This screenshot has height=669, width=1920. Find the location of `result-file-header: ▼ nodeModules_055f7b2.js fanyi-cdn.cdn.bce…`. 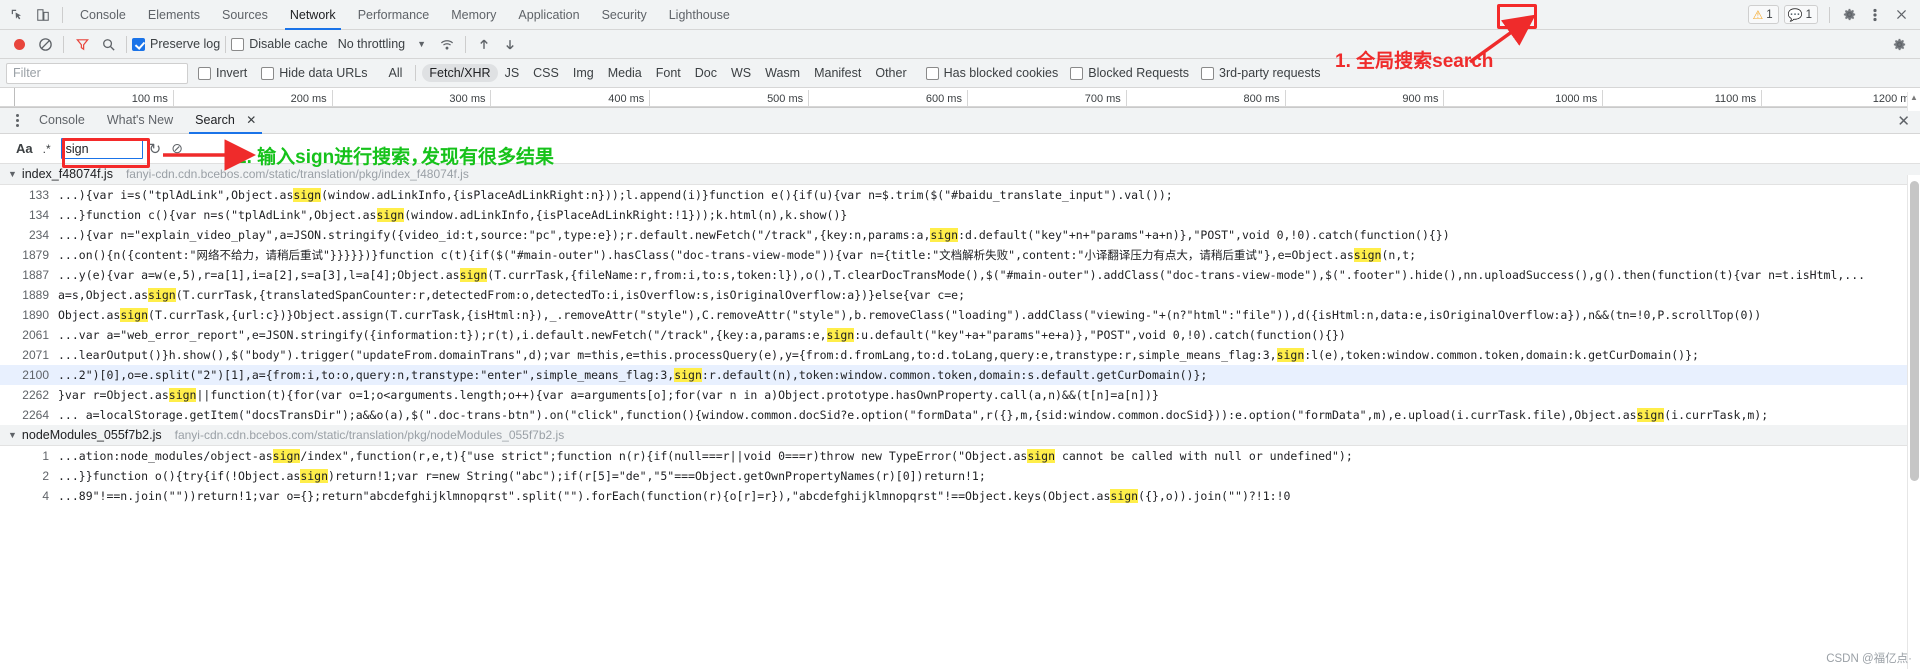

result-file-header: ▼ nodeModules_055f7b2.js fanyi-cdn.cdn.bce… is located at coordinates (960, 435).